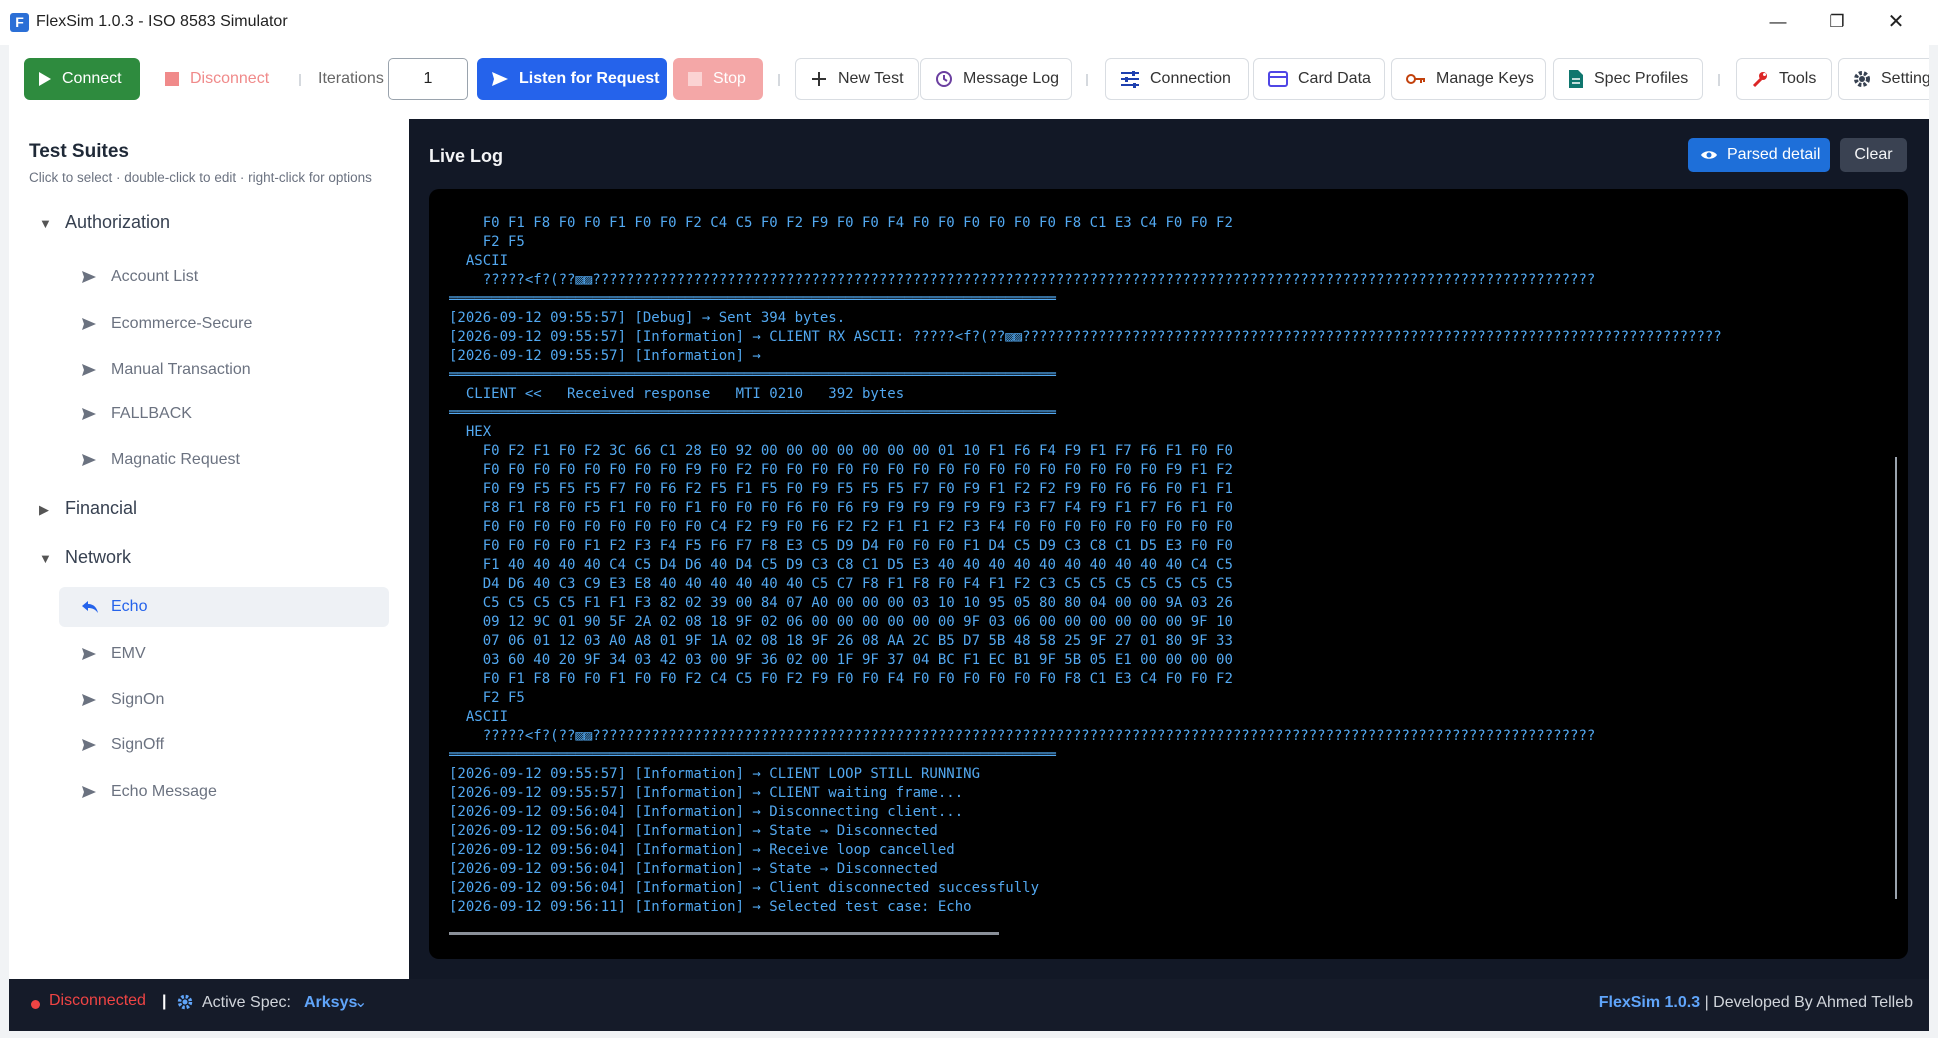  Describe the element at coordinates (1837, 22) in the screenshot. I see `maximize-button: ❐` at that location.